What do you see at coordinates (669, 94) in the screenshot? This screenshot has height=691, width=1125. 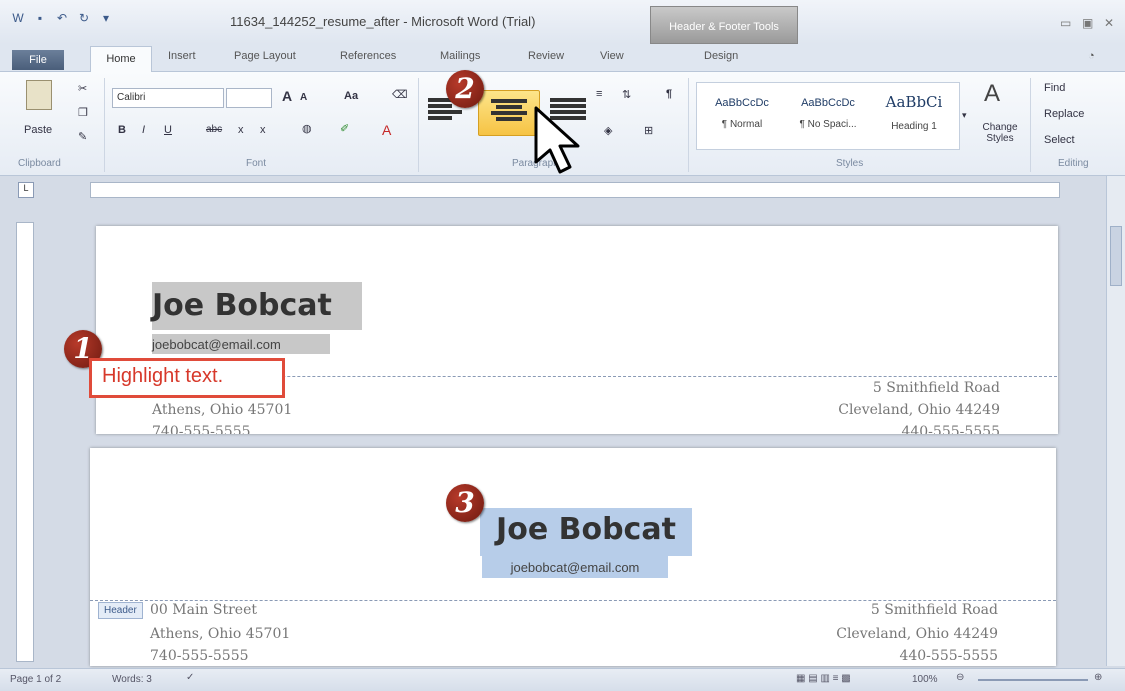 I see `show-formatting-icon: ¶` at bounding box center [669, 94].